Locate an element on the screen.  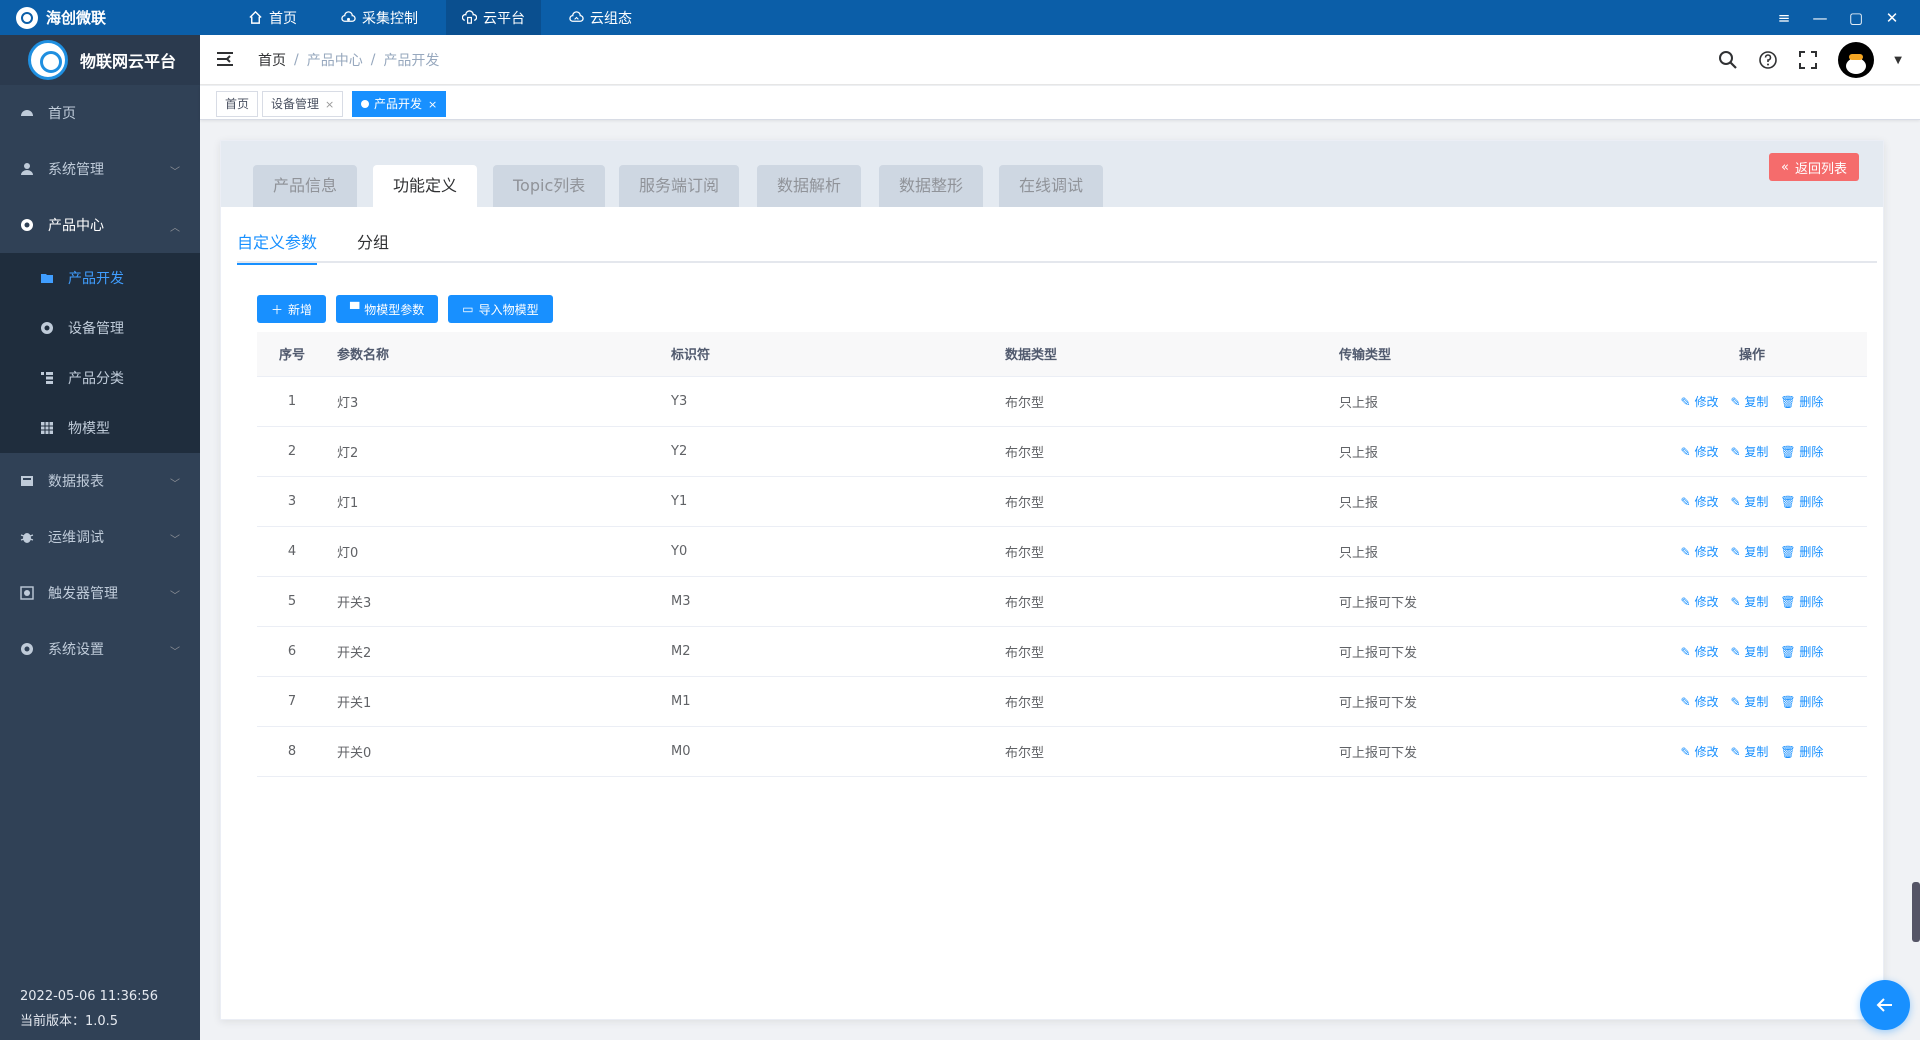
sidebar-item-ops-debug: 运维调试 ﹀ is located at coordinates (100, 537).